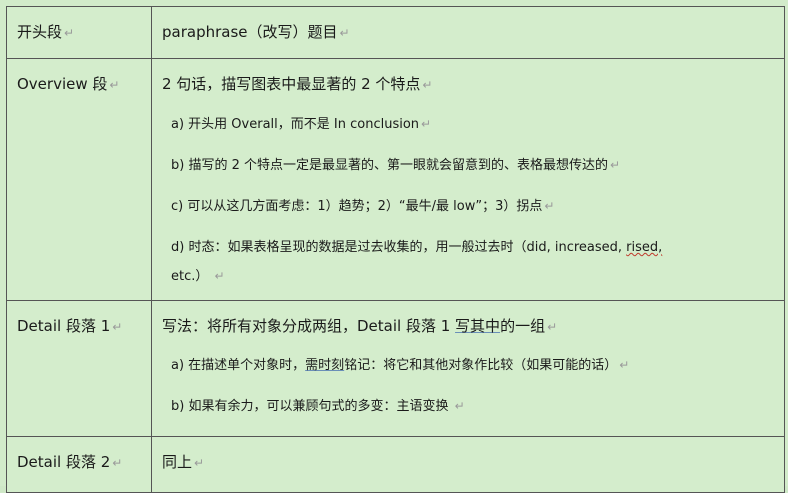 Image resolution: width=788 pixels, height=493 pixels. I want to click on list-item: a) 在描述单个对象时，, so click(238, 365).